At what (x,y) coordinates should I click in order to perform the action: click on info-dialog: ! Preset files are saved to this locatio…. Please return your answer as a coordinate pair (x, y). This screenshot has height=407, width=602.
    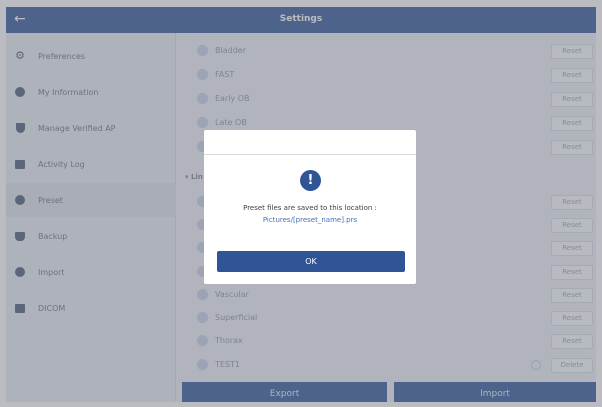
    Looking at the image, I should click on (310, 207).